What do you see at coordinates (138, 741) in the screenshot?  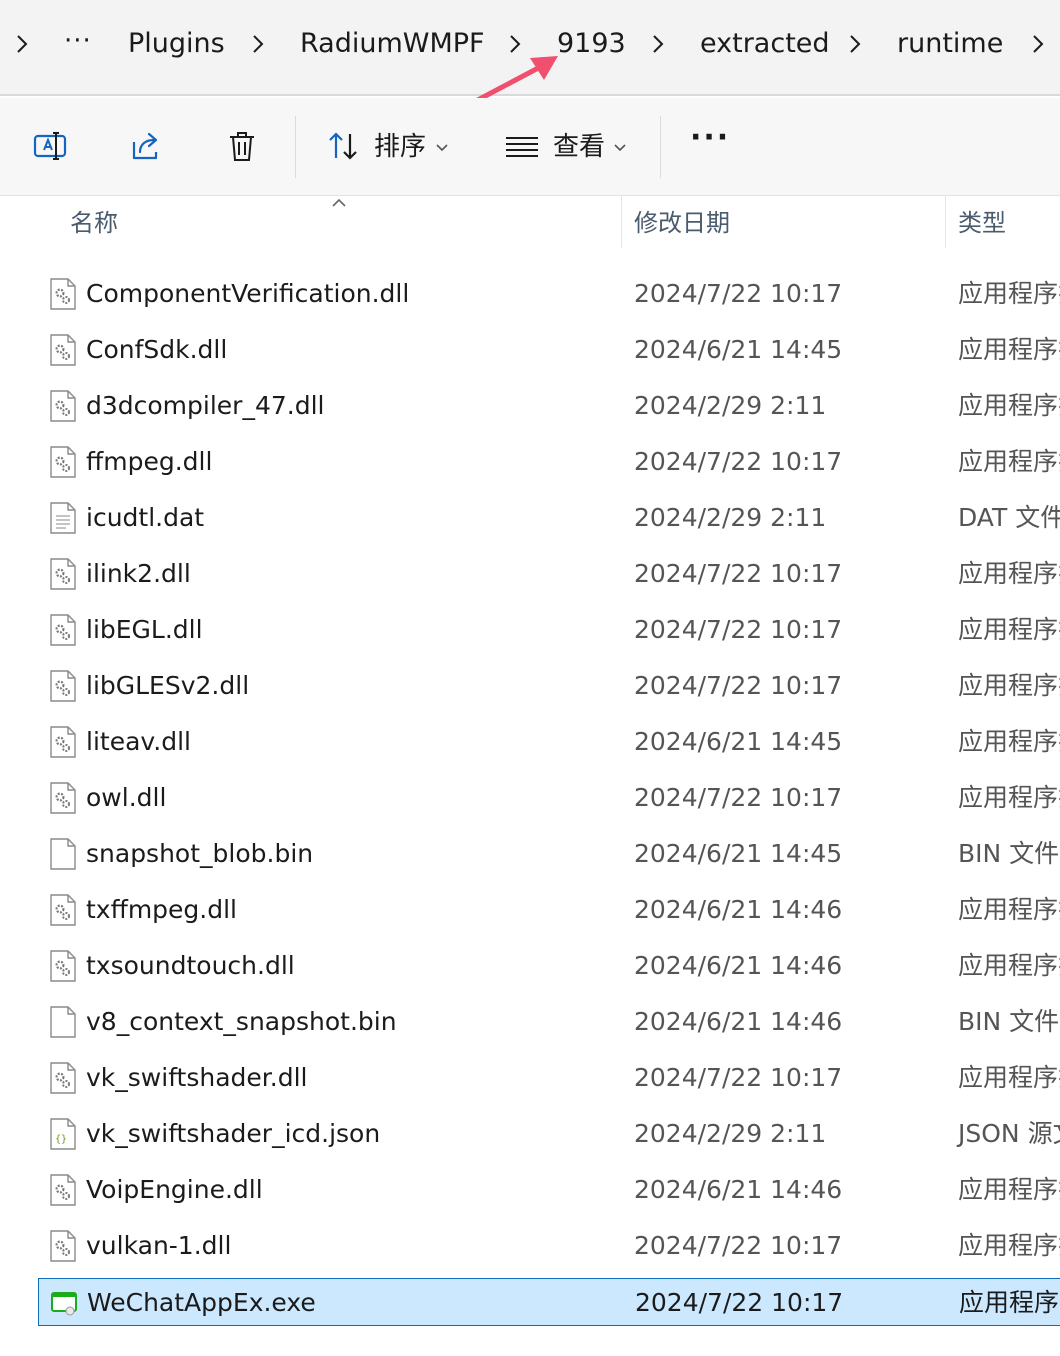 I see `file-name: liteav.dll` at bounding box center [138, 741].